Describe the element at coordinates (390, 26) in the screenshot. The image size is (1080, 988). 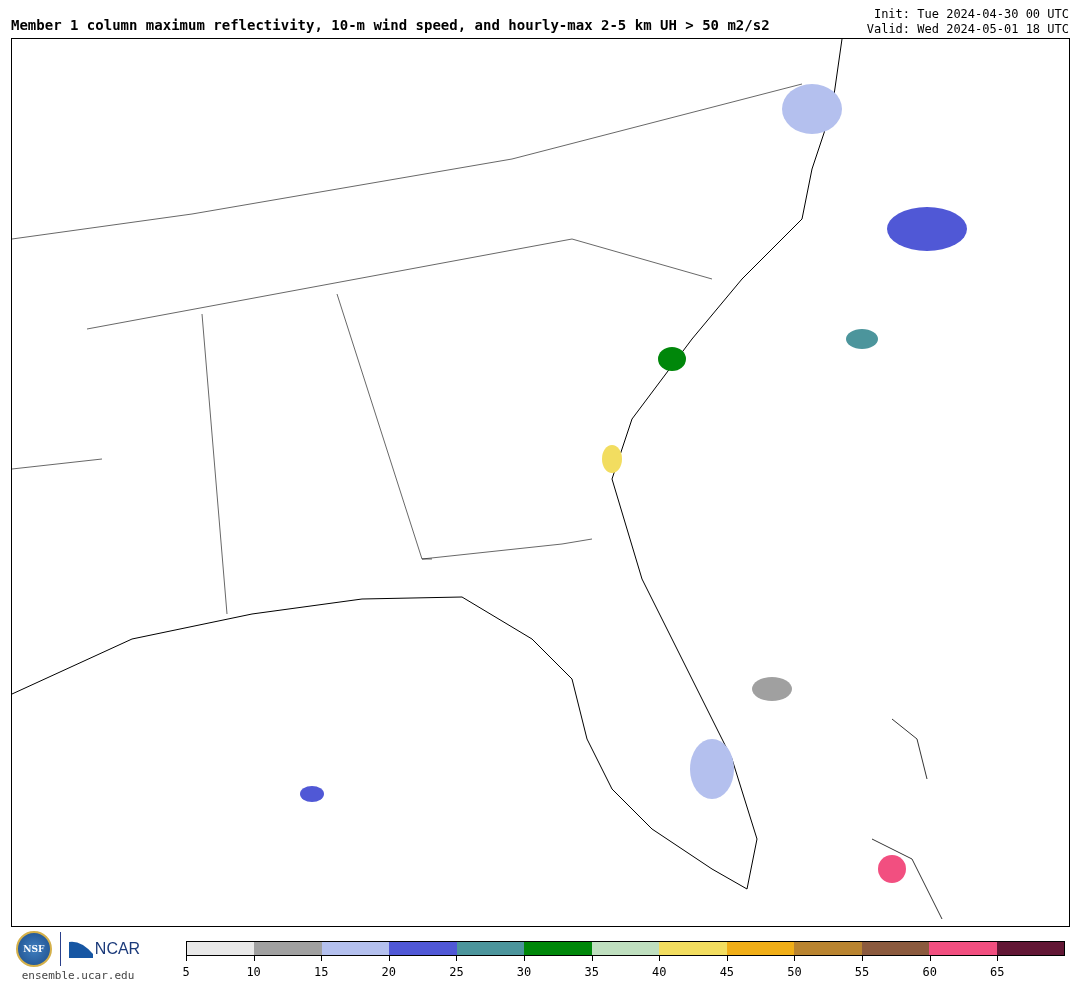
I see `chart-title: Member 1 column maximum reflectivity, 10-m wind speed, and hourly-max 2-5 km UH > 50 m2/s2` at that location.